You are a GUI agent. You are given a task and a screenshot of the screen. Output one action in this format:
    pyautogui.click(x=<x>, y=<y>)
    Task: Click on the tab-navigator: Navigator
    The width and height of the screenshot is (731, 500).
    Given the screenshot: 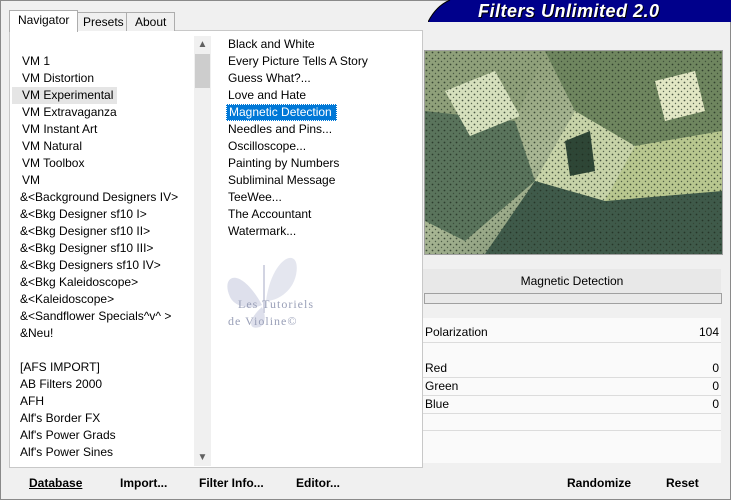 What is the action you would take?
    pyautogui.click(x=44, y=21)
    